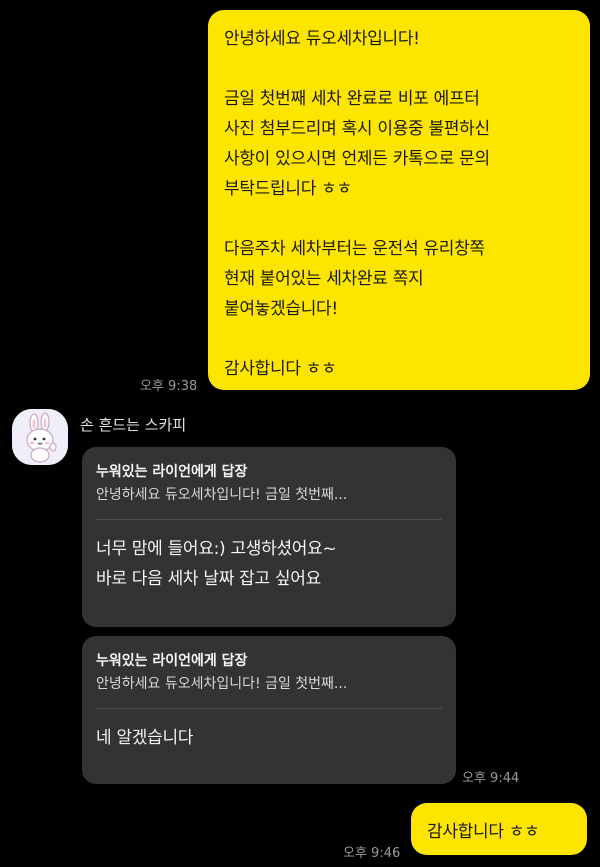 This screenshot has width=600, height=867. I want to click on message-timestamp: 오후 9:38, so click(169, 386).